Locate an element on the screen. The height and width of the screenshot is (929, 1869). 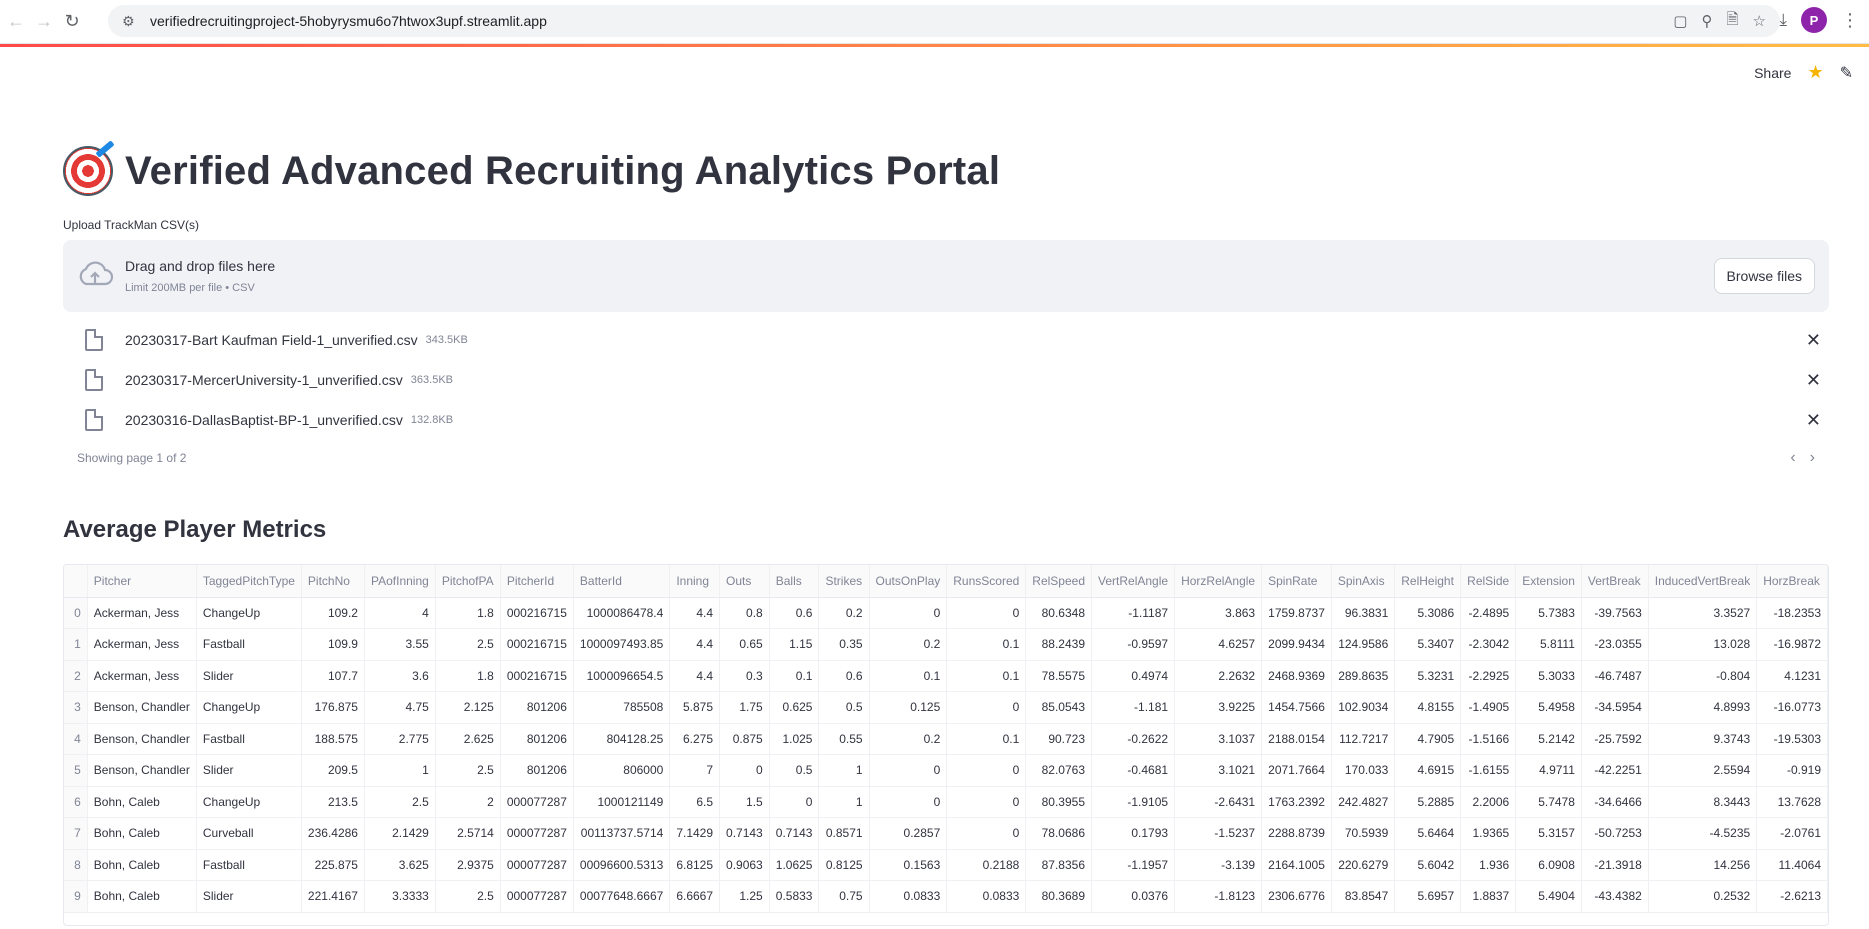
column-header: SpinAxis is located at coordinates (1363, 581).